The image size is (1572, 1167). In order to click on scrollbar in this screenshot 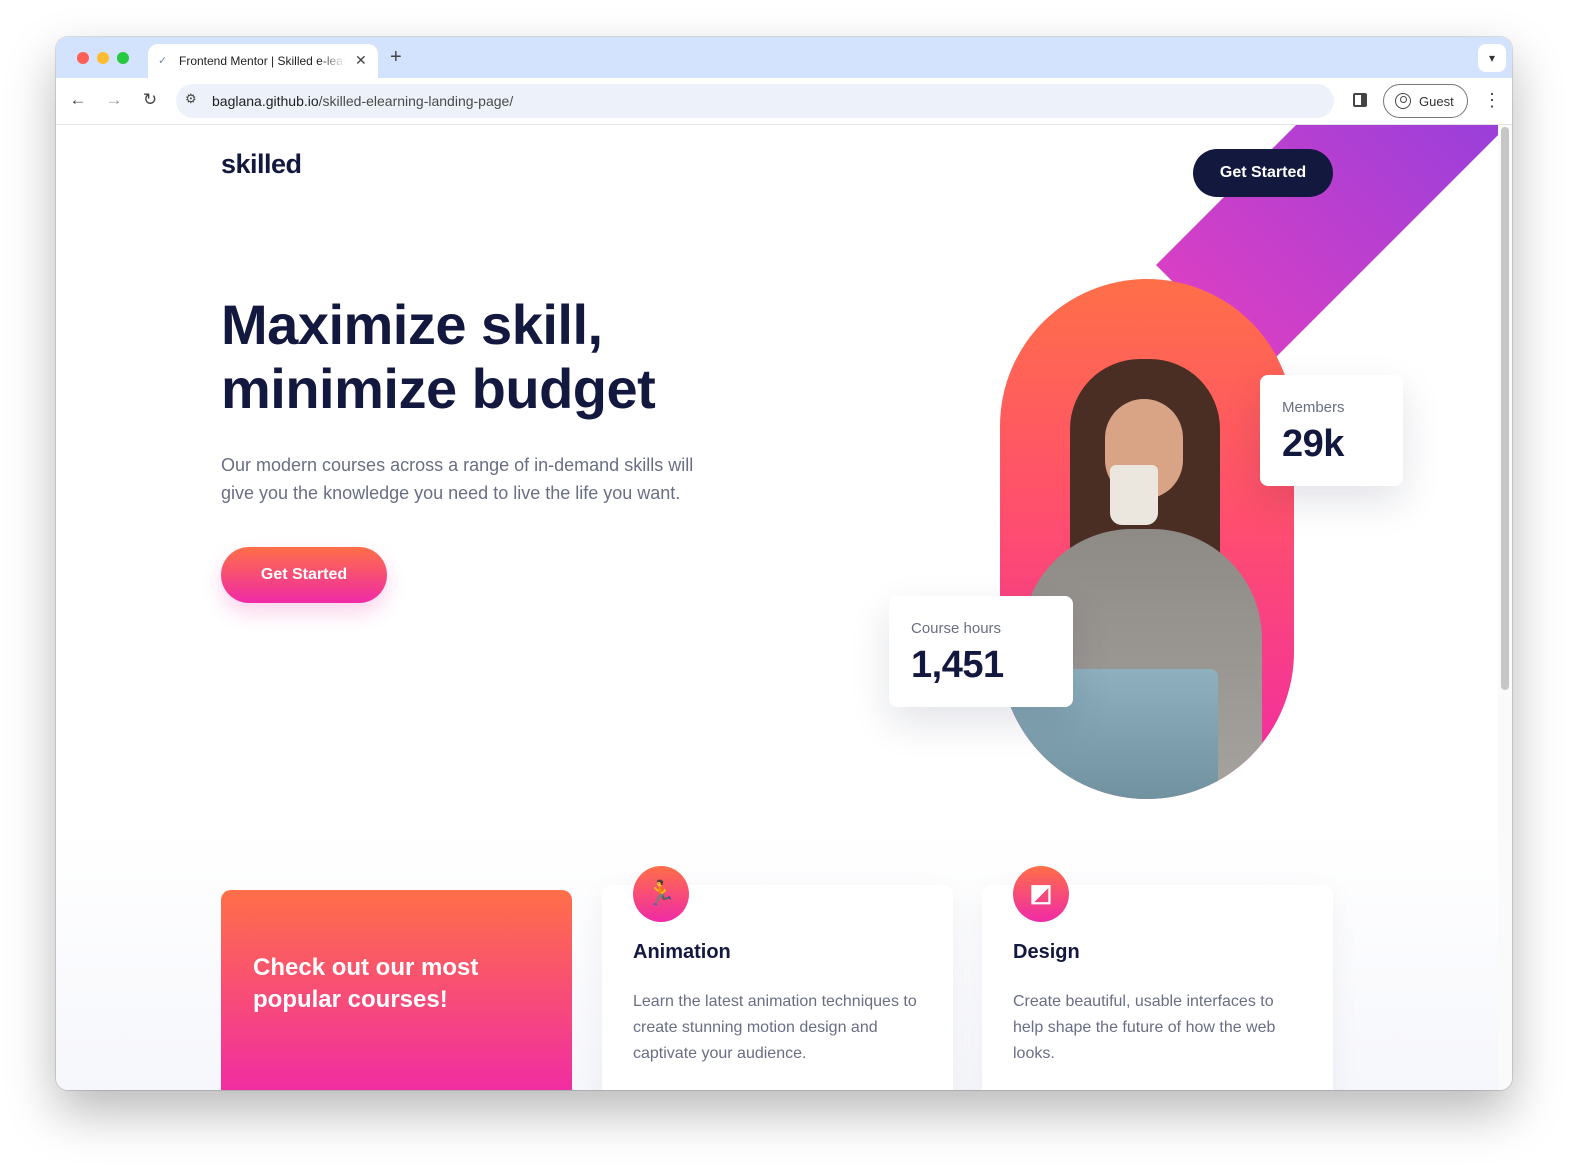, I will do `click(1505, 607)`.